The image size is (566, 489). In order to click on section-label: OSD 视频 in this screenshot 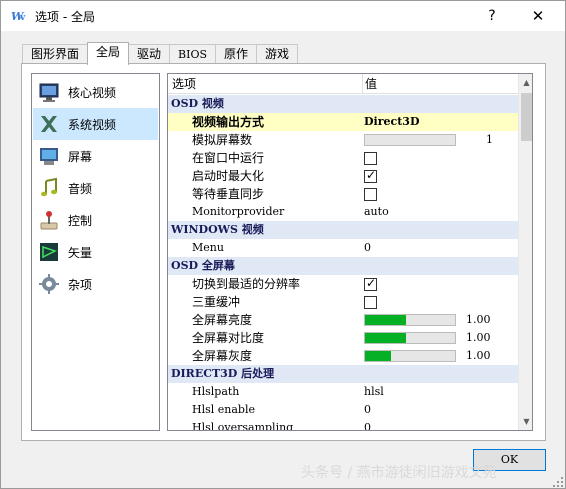, I will do `click(197, 103)`.